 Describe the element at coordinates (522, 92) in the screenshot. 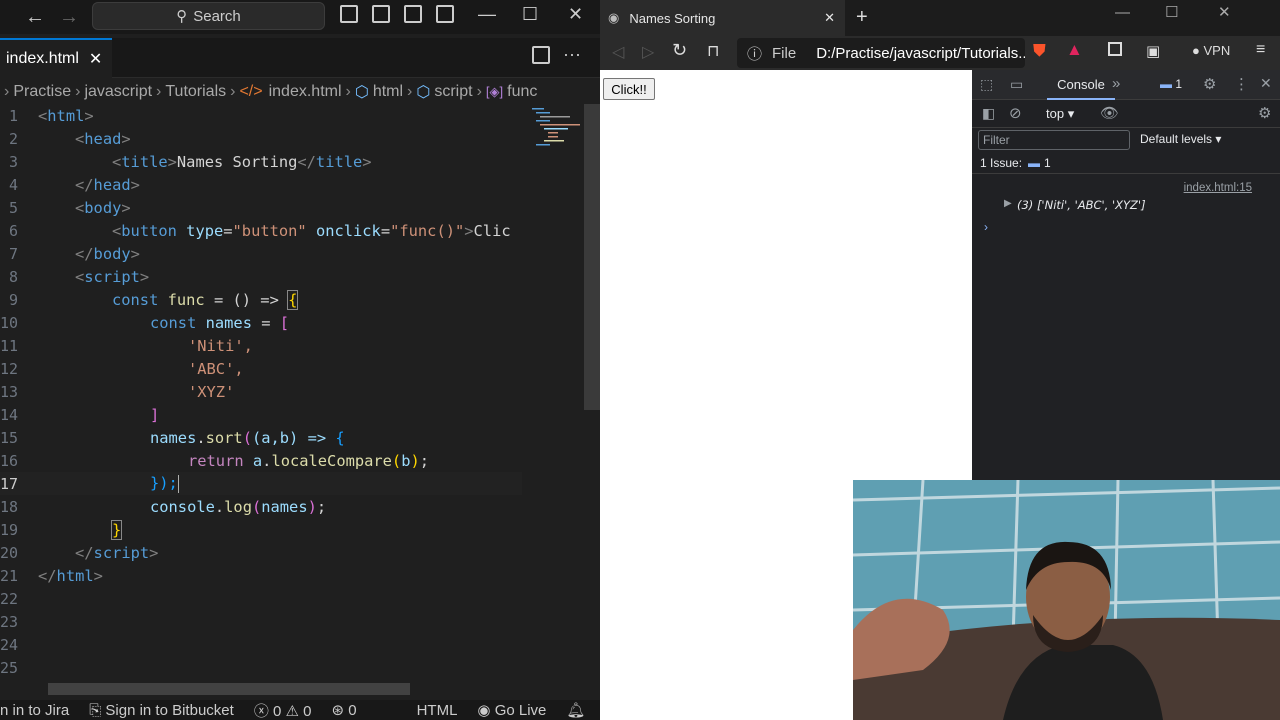

I see `breadcrumb-item: func` at that location.